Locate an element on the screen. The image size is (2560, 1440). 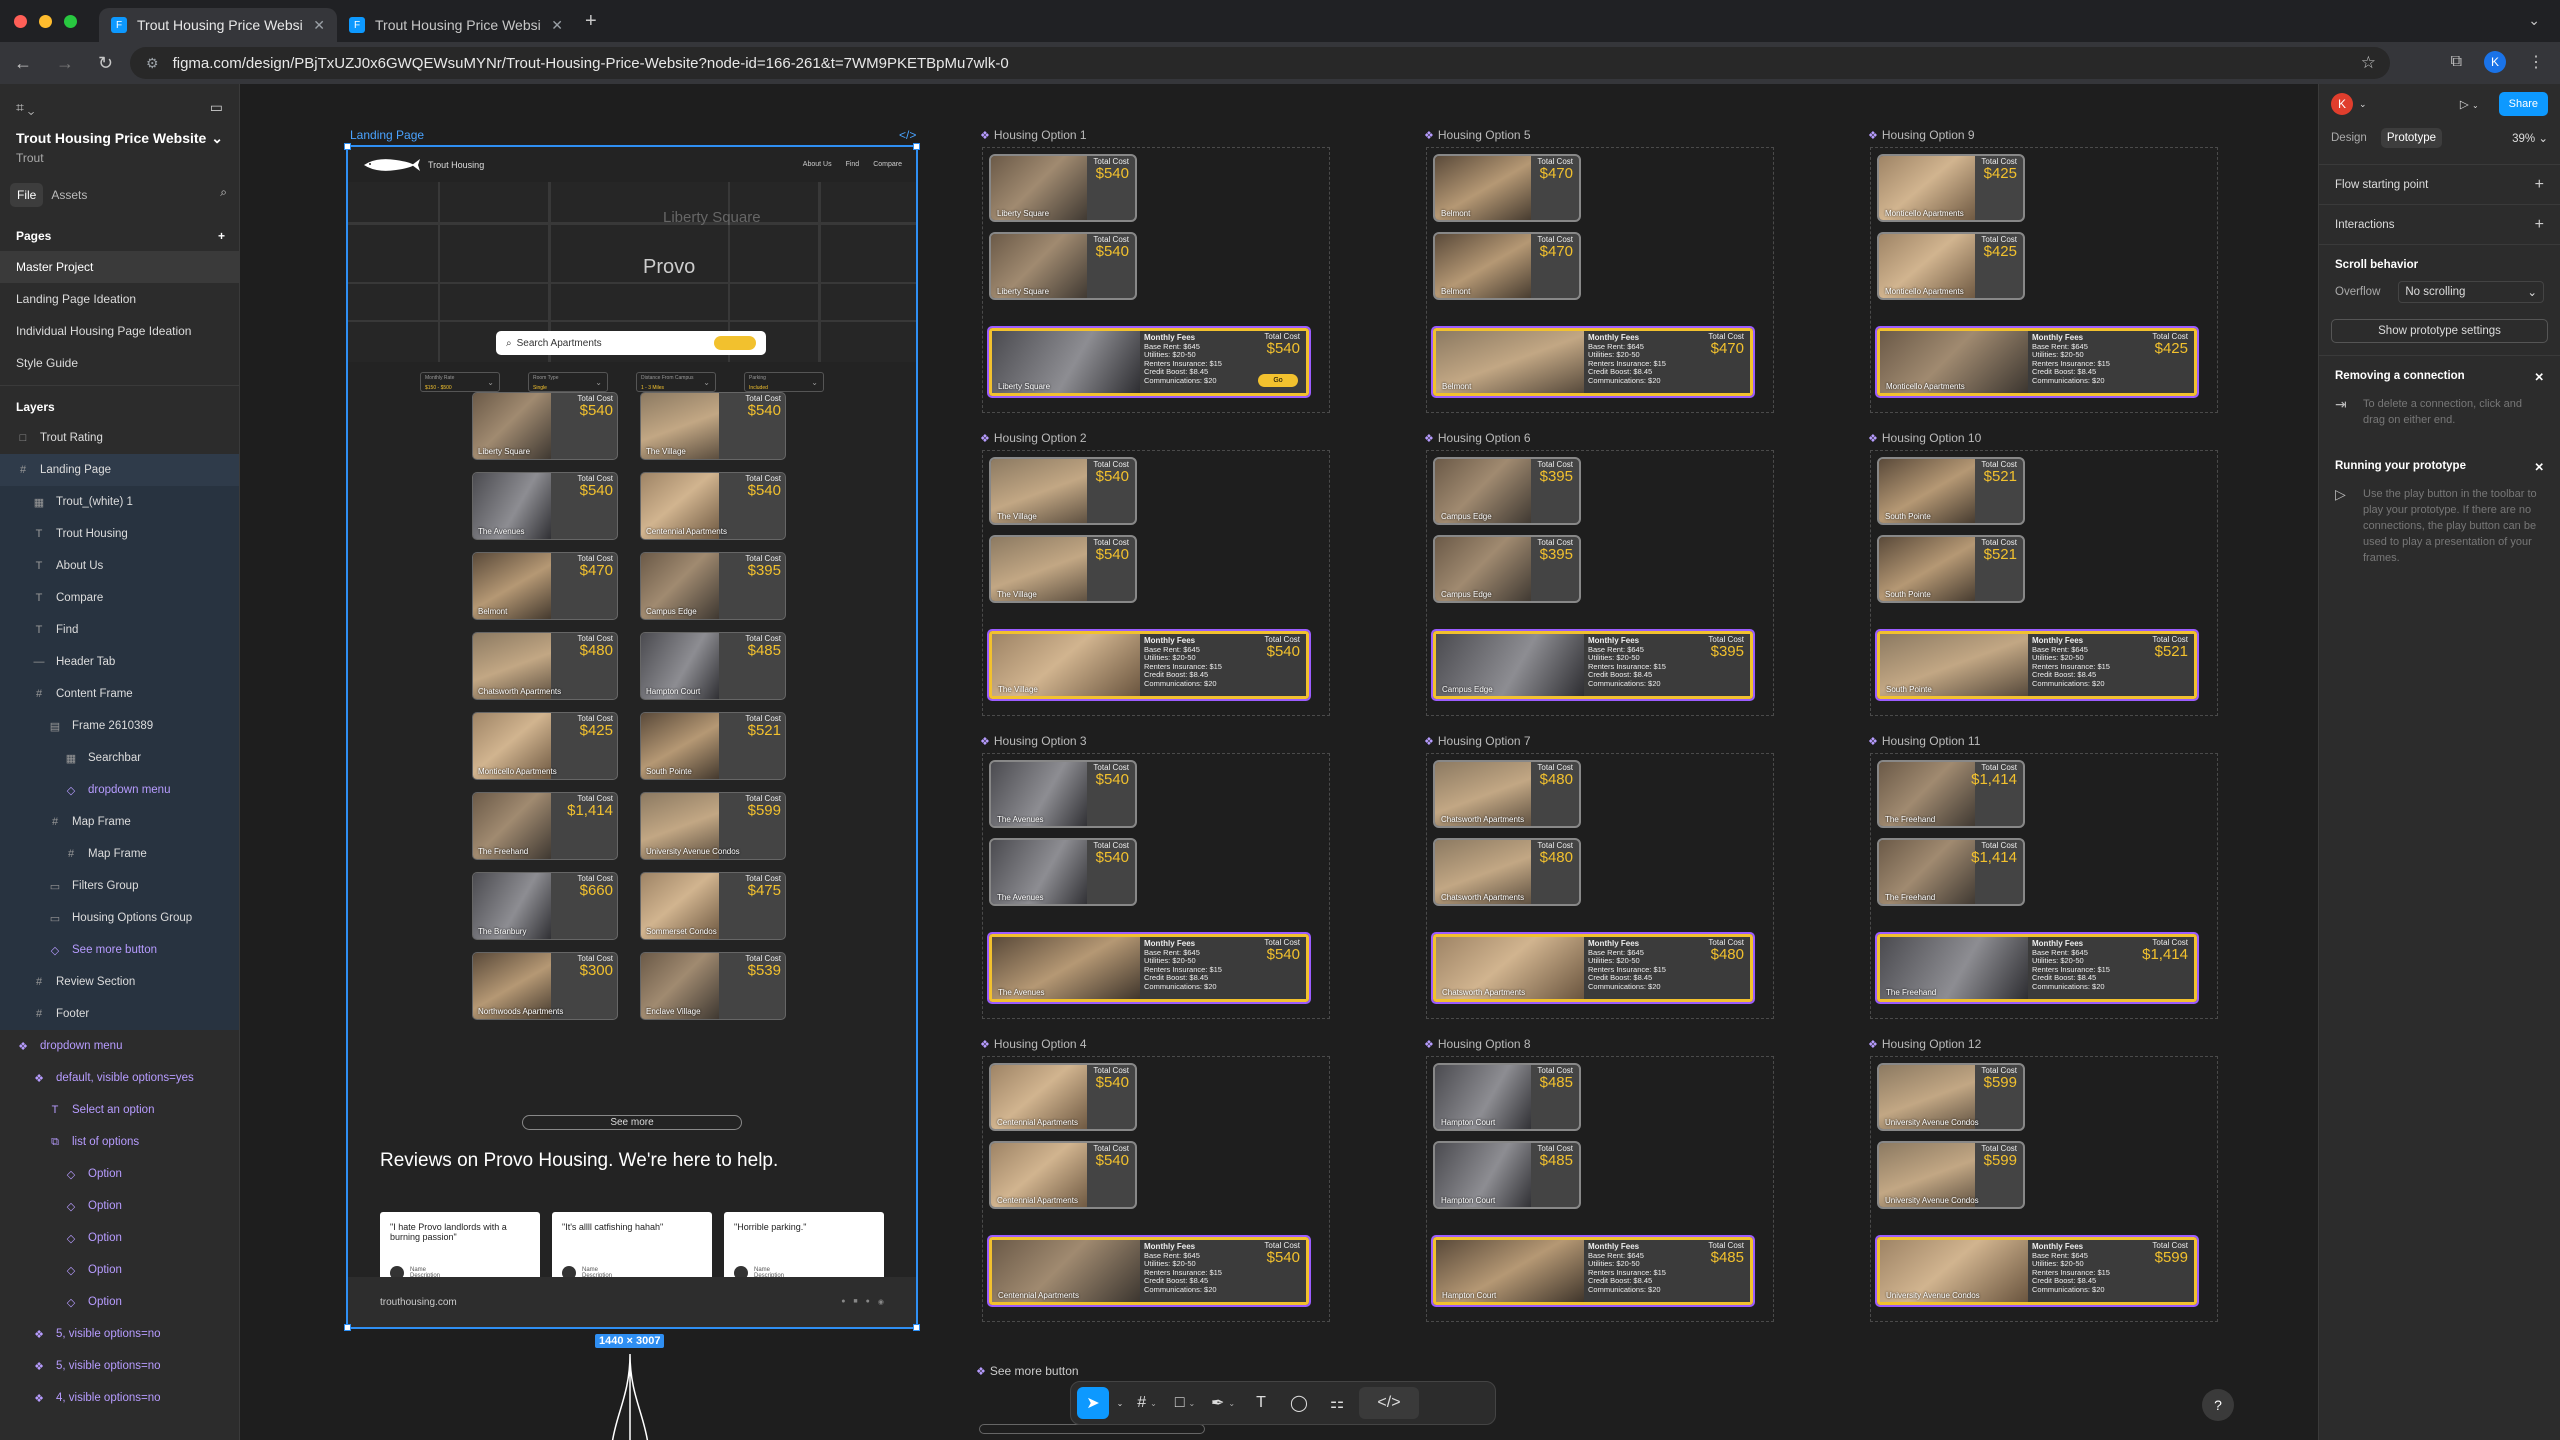
add-page-icon: + is located at coordinates (221, 236).